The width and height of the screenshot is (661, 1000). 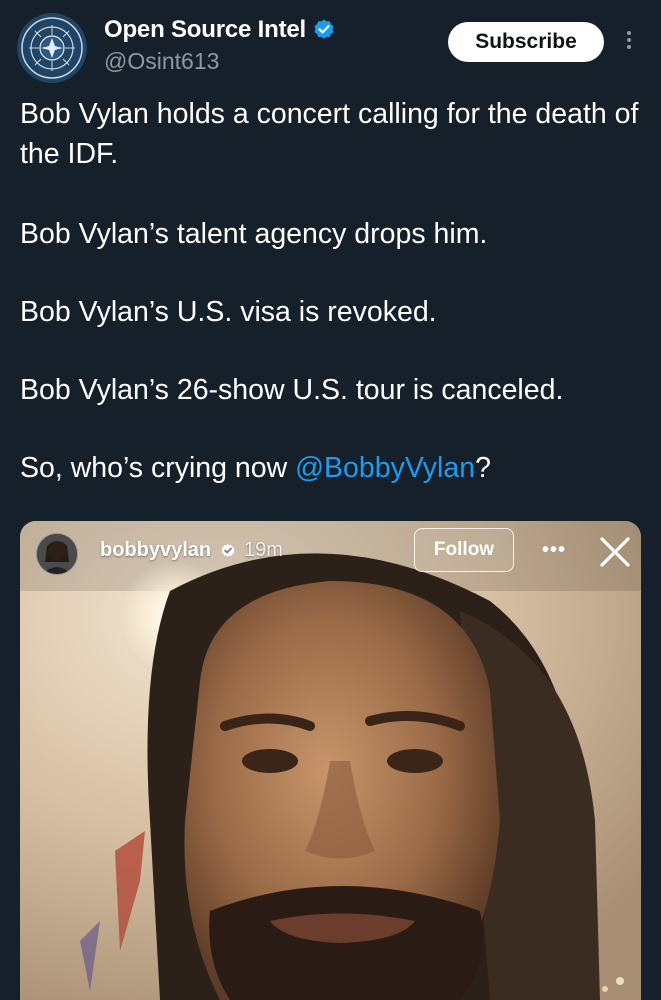 What do you see at coordinates (615, 552) in the screenshot?
I see `close-icon` at bounding box center [615, 552].